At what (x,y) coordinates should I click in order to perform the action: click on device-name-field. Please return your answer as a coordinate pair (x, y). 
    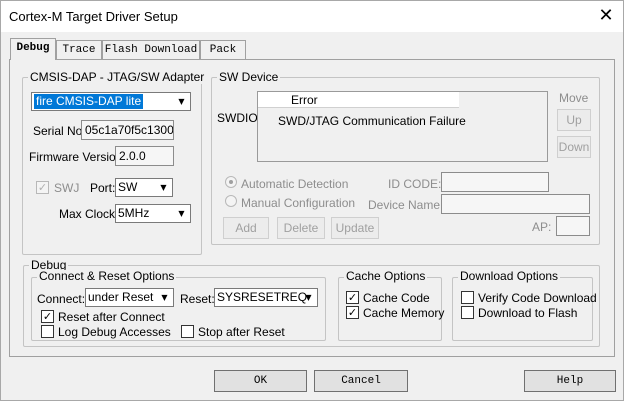
    Looking at the image, I should click on (515, 204).